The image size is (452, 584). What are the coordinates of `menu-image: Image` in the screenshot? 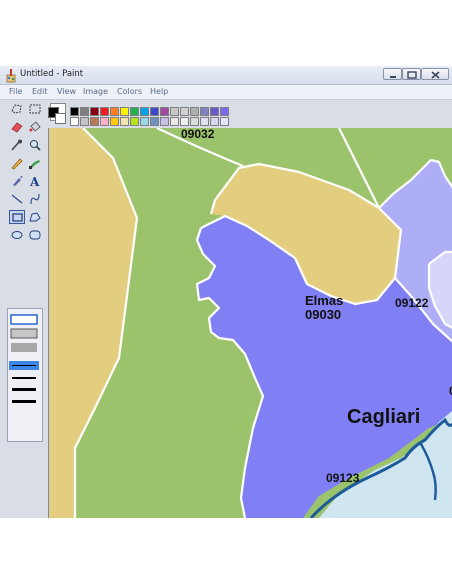 It's located at (95, 91).